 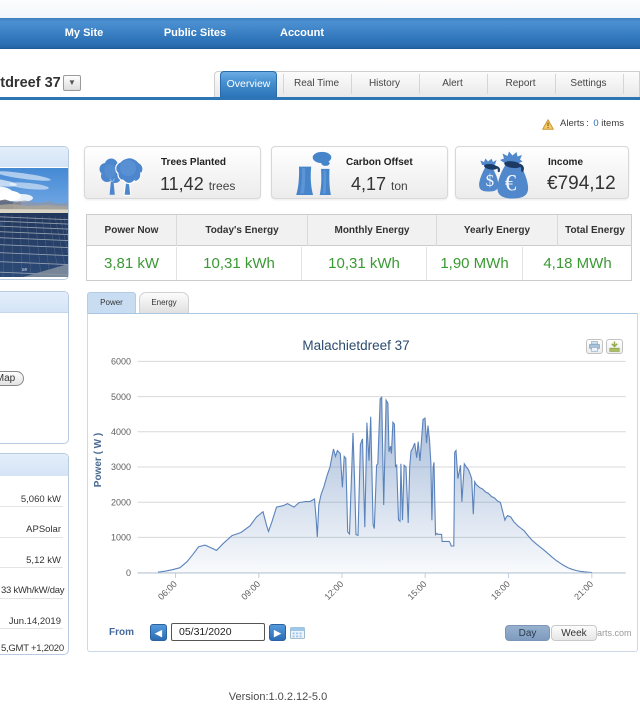 What do you see at coordinates (98, 460) in the screenshot?
I see `svg-text: Power ( W )` at bounding box center [98, 460].